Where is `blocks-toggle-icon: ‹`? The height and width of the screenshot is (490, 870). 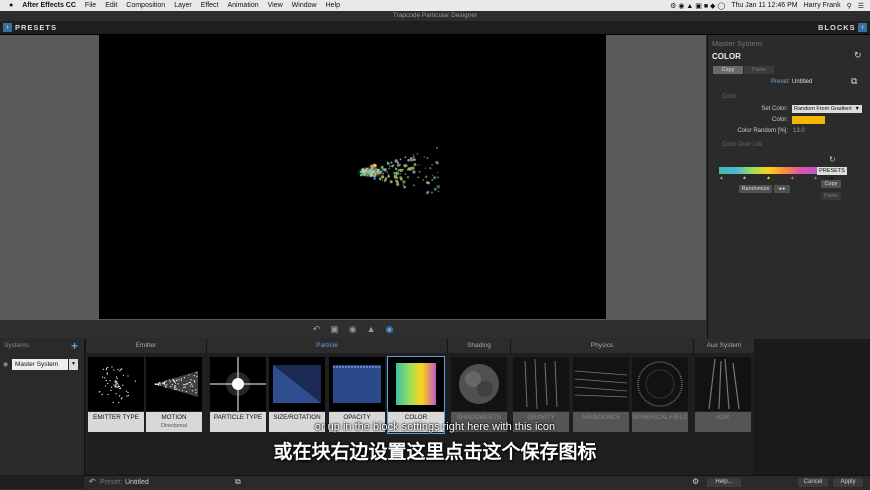
blocks-toggle-icon: ‹ is located at coordinates (862, 27).